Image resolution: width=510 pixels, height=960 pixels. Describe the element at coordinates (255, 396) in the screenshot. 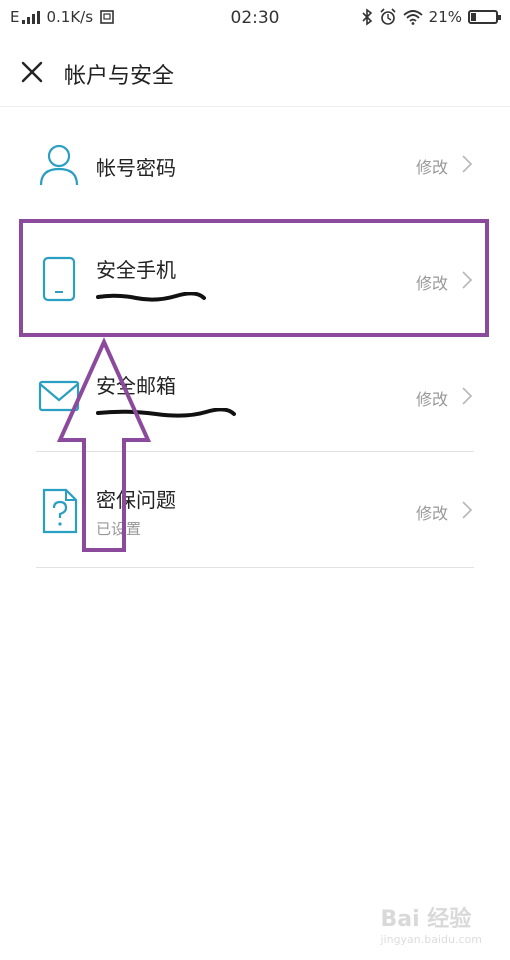

I see `security-email-item: 安全邮箱 修改` at that location.